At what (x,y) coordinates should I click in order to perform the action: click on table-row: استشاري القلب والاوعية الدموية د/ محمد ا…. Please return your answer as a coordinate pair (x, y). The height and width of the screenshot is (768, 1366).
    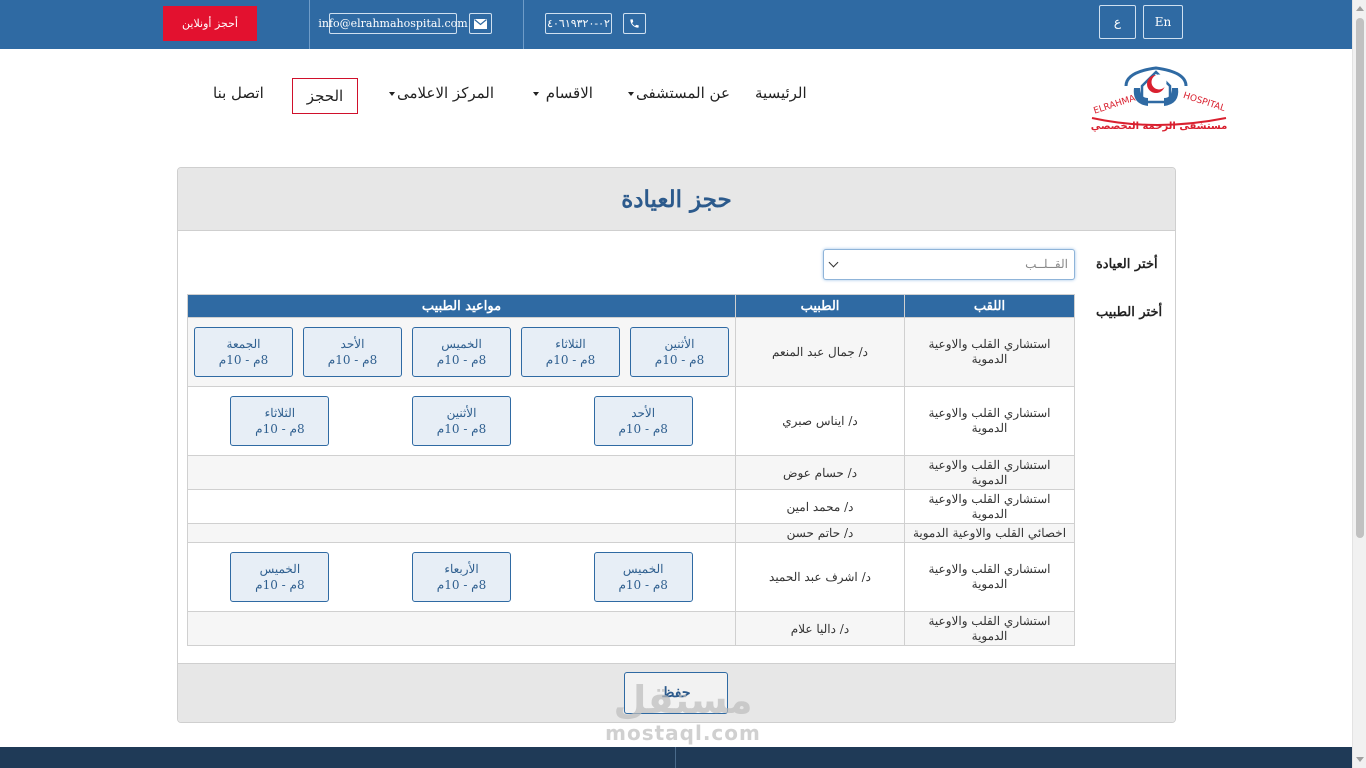
    Looking at the image, I should click on (631, 506).